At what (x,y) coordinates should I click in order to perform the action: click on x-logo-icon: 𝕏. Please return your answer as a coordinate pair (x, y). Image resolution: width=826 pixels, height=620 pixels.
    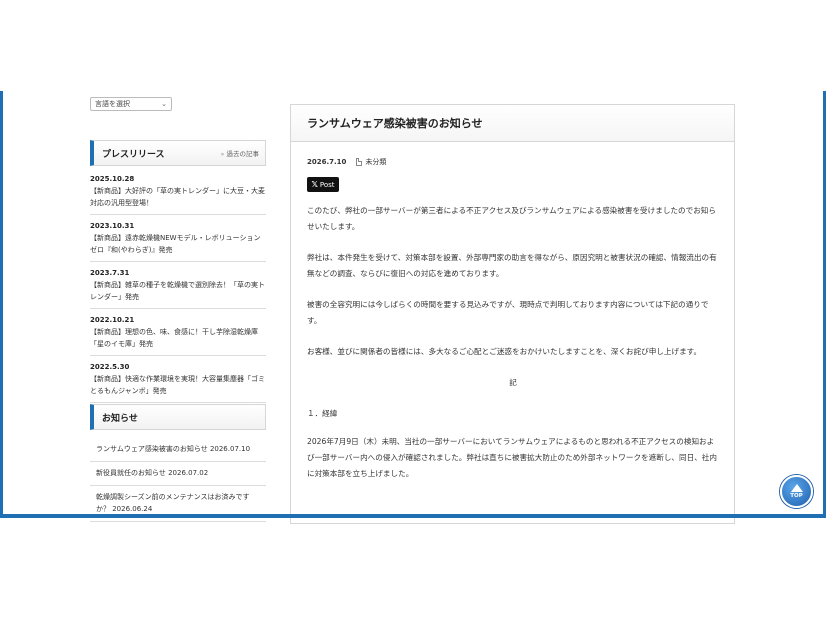
    Looking at the image, I should click on (314, 184).